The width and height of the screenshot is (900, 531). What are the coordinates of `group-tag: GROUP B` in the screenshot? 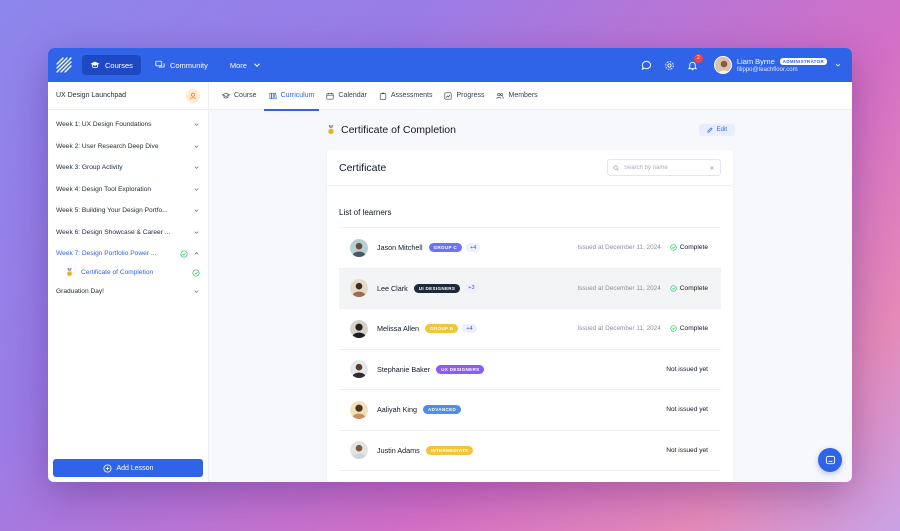 It's located at (441, 329).